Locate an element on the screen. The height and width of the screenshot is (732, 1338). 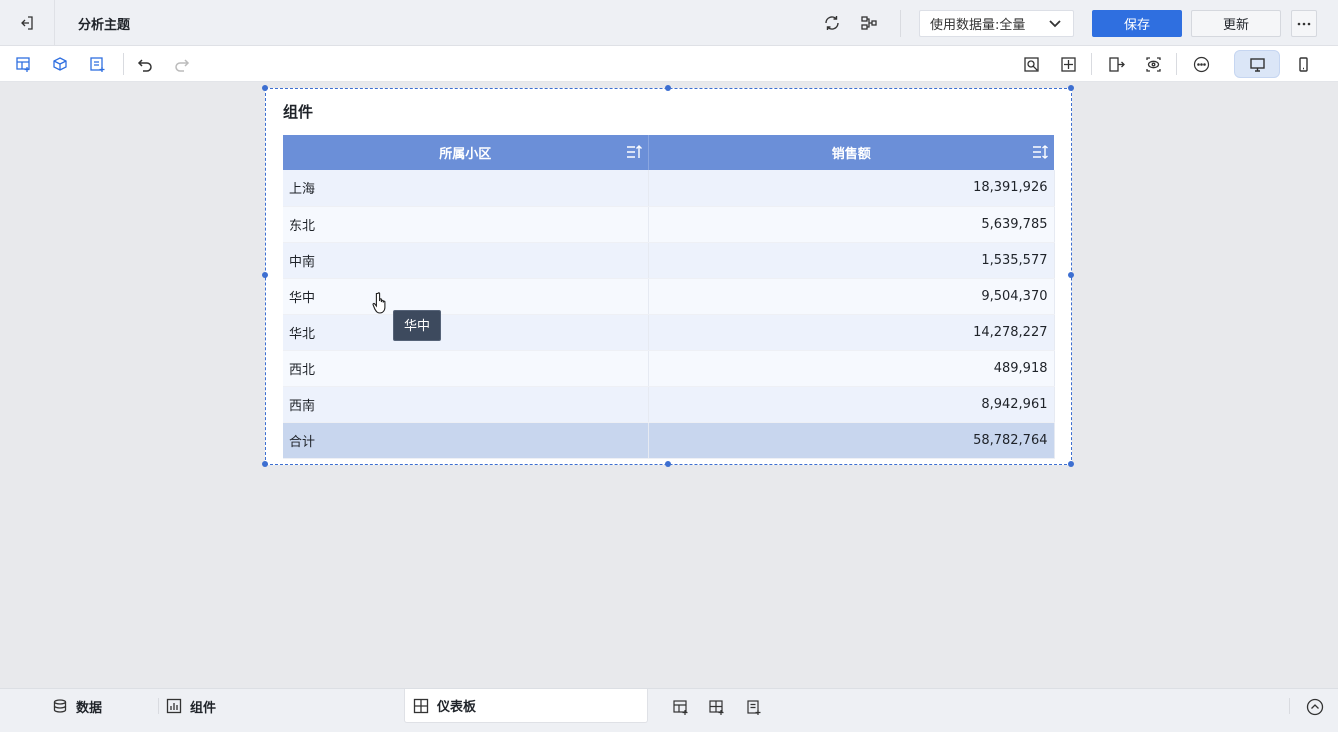
table-header-row: 所属小区 销售额 is located at coordinates (668, 152).